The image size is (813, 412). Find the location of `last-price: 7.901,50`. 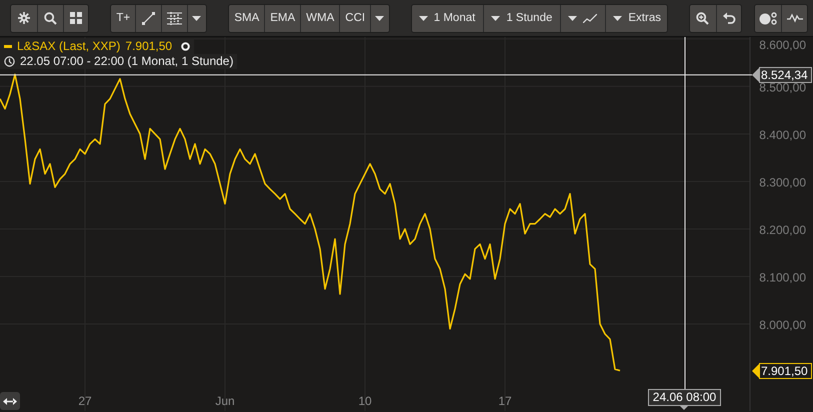

last-price: 7.901,50 is located at coordinates (782, 370).